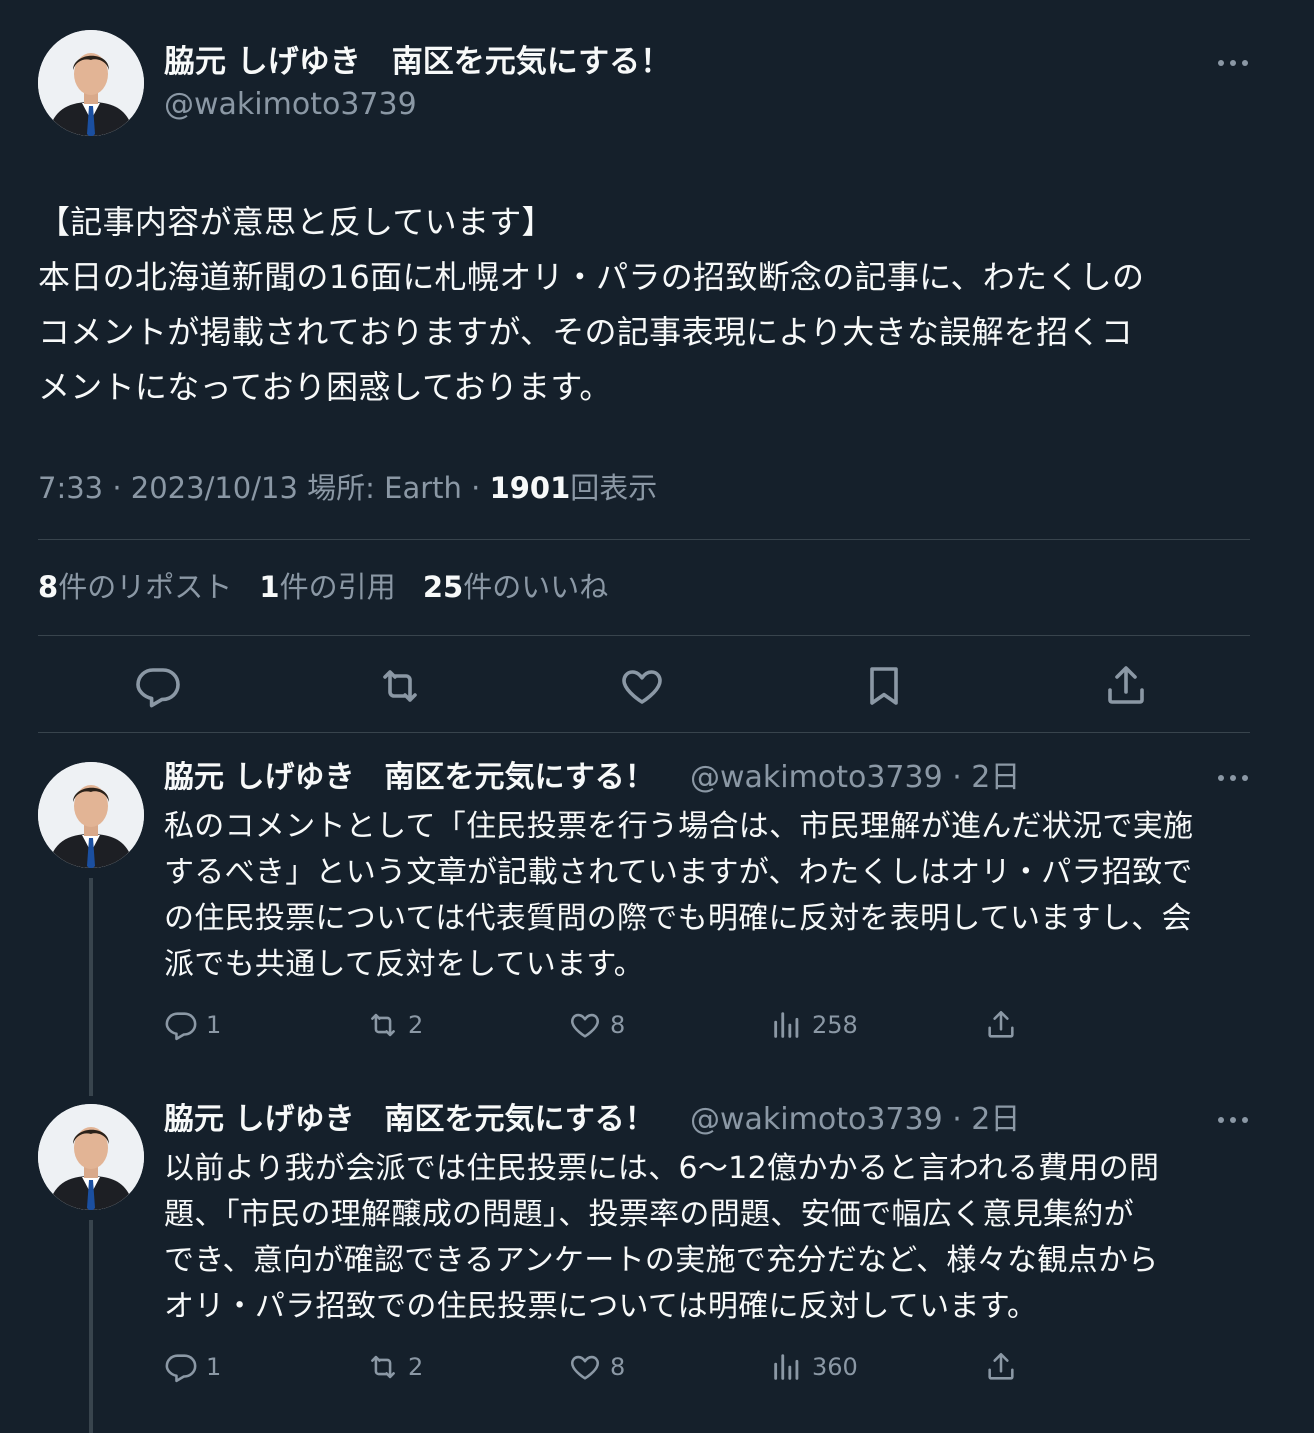 The width and height of the screenshot is (1314, 1433). I want to click on likes-stat: 25件のいいね, so click(515, 587).